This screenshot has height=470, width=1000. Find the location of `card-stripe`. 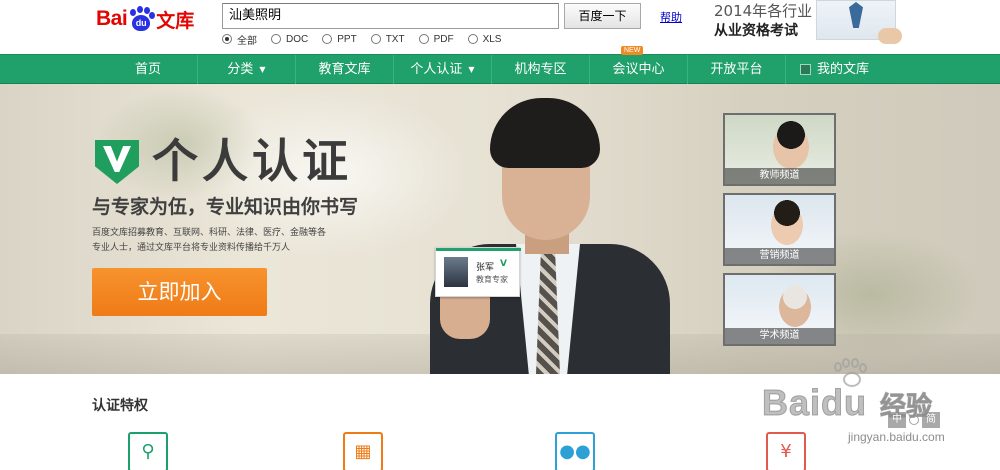

card-stripe is located at coordinates (478, 249).